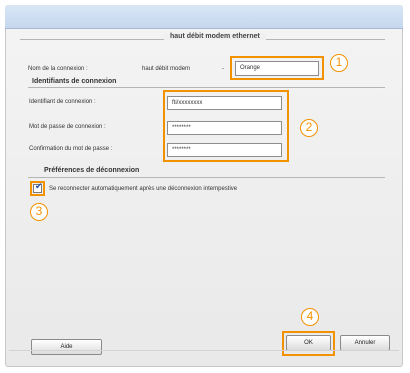 This screenshot has height=373, width=410. Describe the element at coordinates (92, 170) in the screenshot. I see `disconnection-section-title: Préférences de déconnexion` at that location.